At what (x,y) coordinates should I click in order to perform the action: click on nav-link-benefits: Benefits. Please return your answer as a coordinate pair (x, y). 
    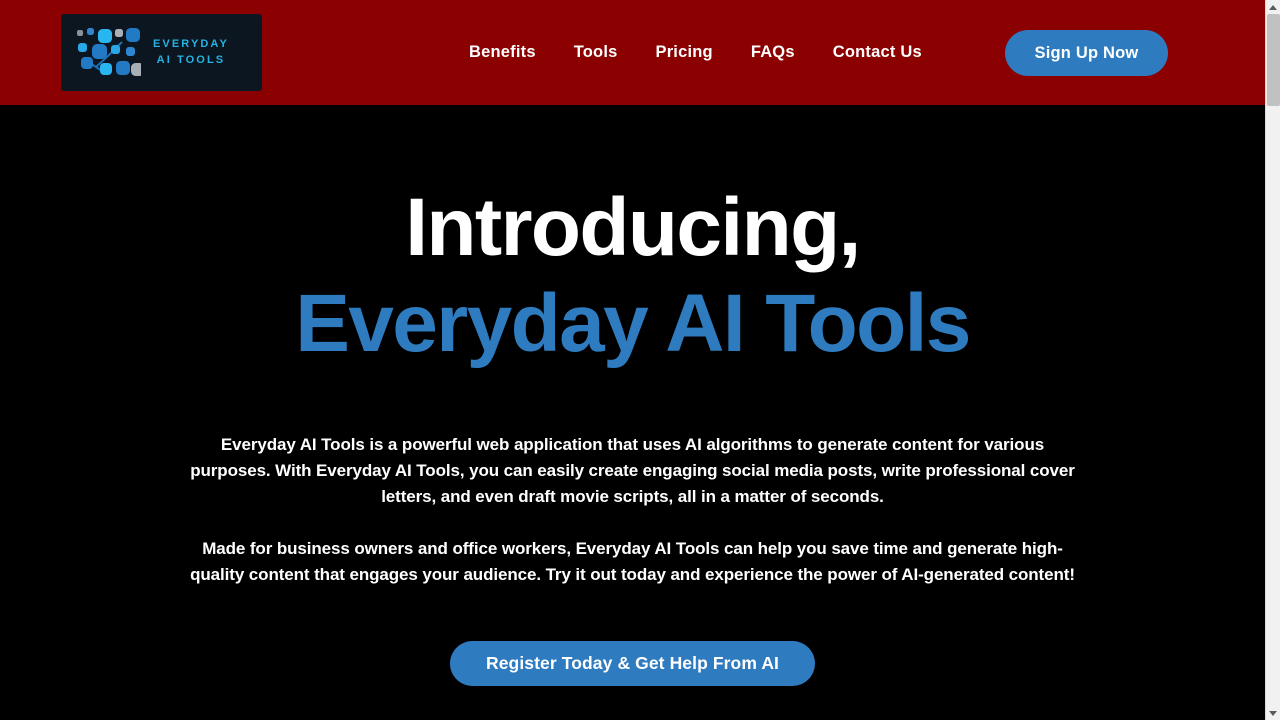
    Looking at the image, I should click on (502, 52).